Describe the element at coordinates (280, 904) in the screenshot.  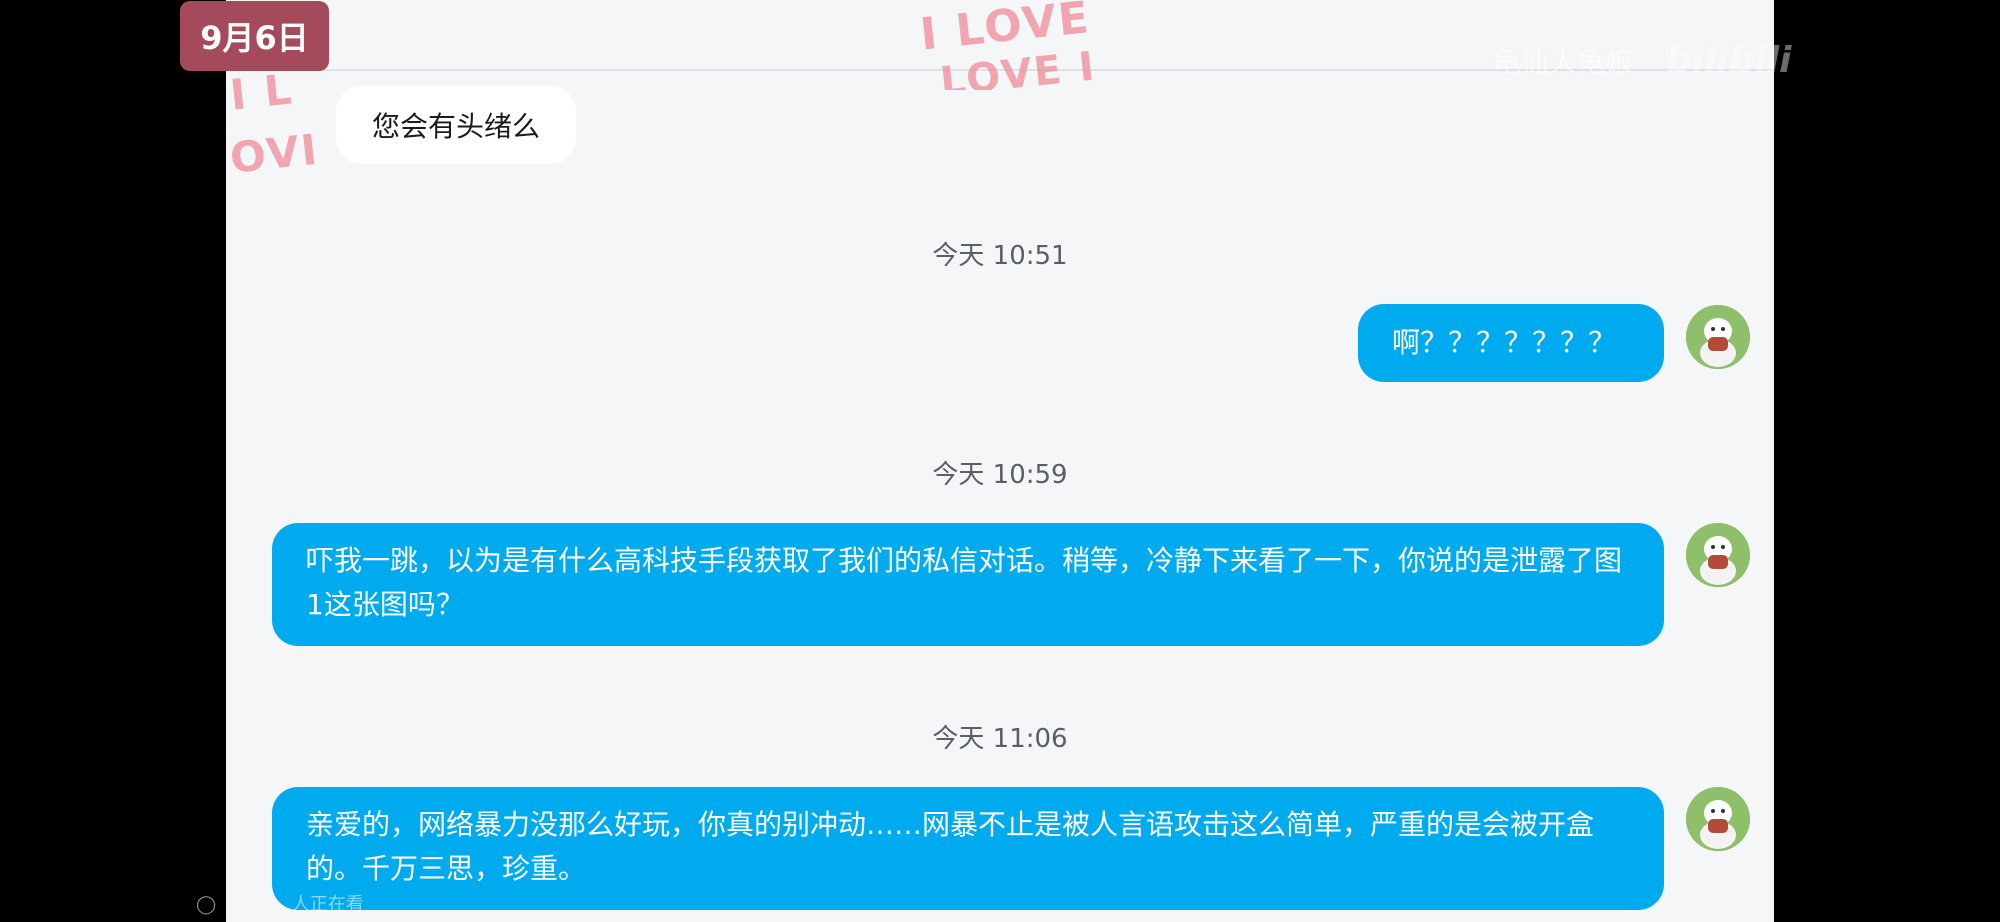
I see `viewer-count: ◯ 人正在看` at that location.